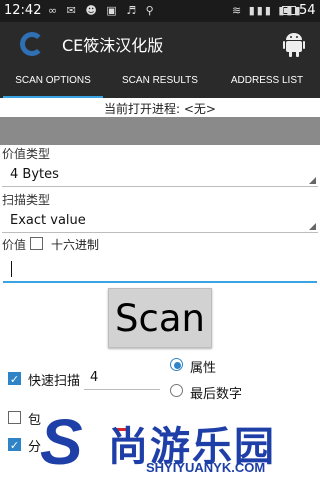 The height and width of the screenshot is (480, 320). I want to click on fast-scan-checkbox: ✓, so click(14, 379).